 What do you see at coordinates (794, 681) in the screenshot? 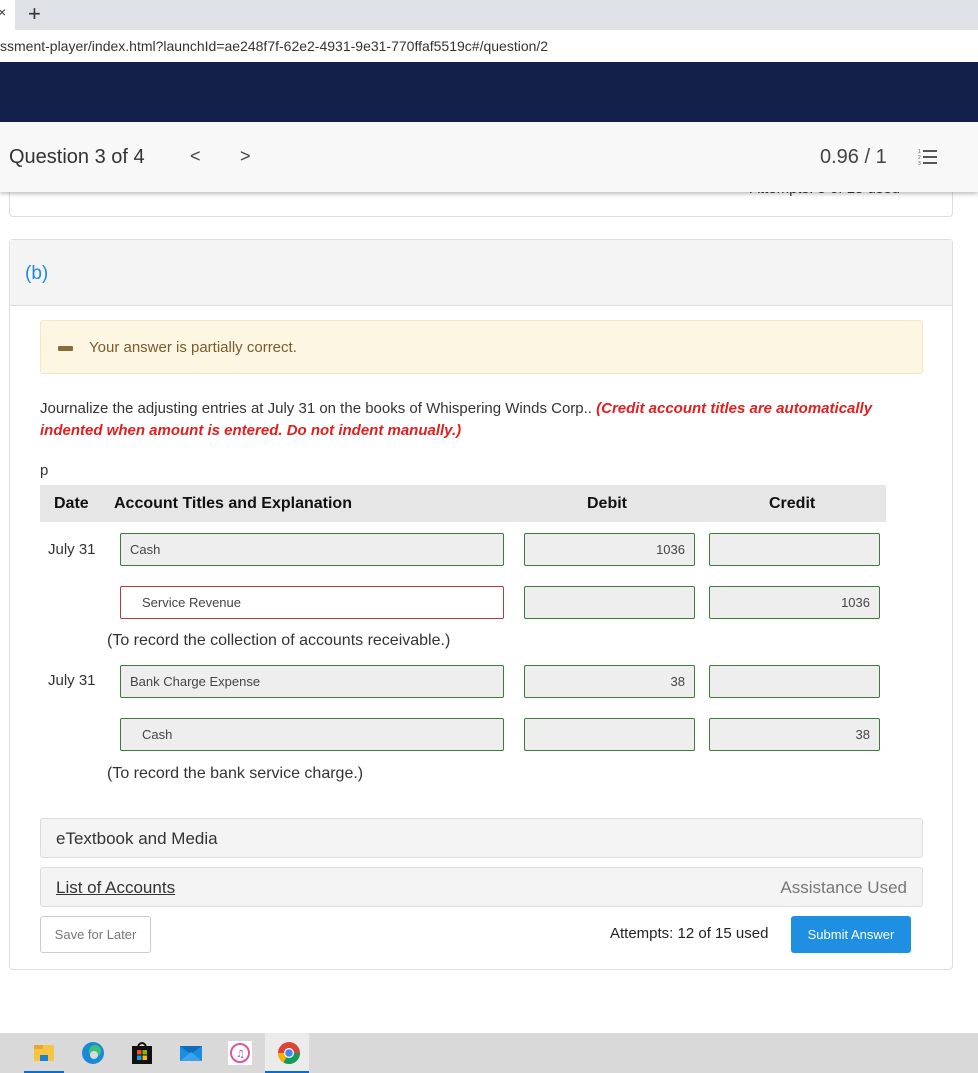
I see `entry-2-line-1-credit` at bounding box center [794, 681].